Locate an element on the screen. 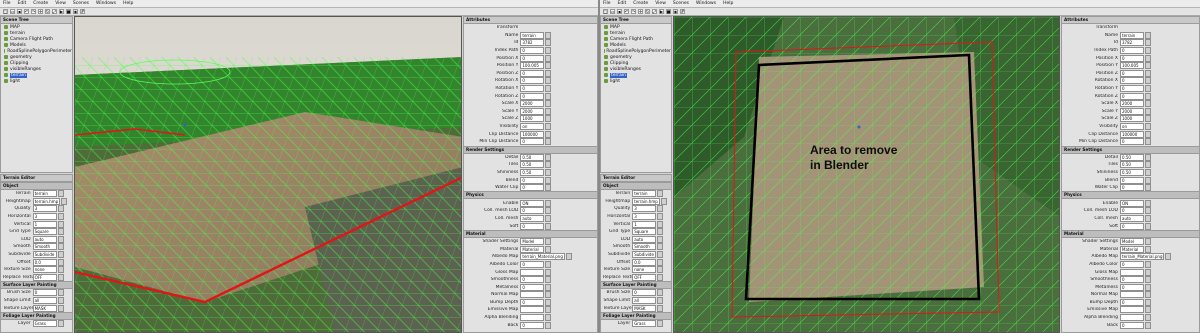 The image size is (1200, 333). property-value-field: Grass is located at coordinates (644, 324).